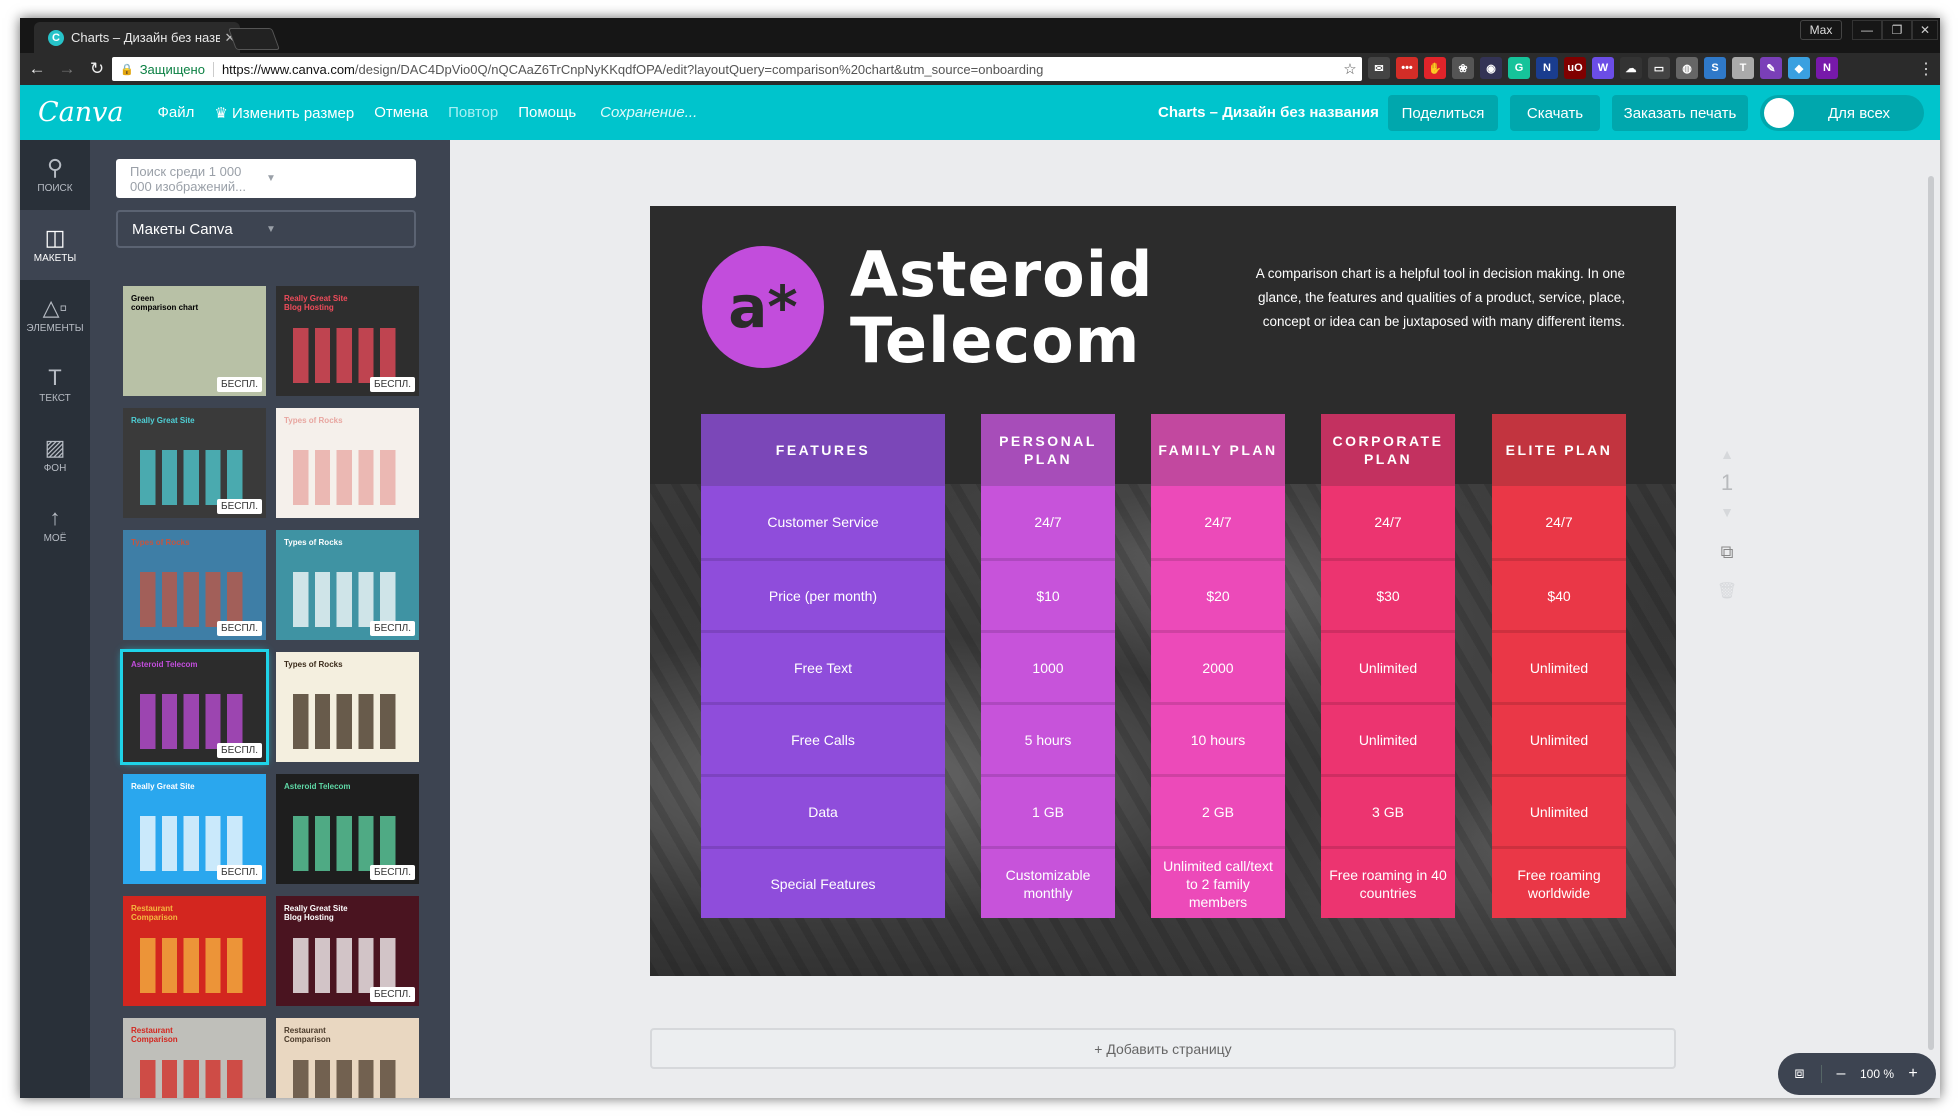 This screenshot has height=1120, width=1960. I want to click on crown-icon: ♛, so click(223, 113).